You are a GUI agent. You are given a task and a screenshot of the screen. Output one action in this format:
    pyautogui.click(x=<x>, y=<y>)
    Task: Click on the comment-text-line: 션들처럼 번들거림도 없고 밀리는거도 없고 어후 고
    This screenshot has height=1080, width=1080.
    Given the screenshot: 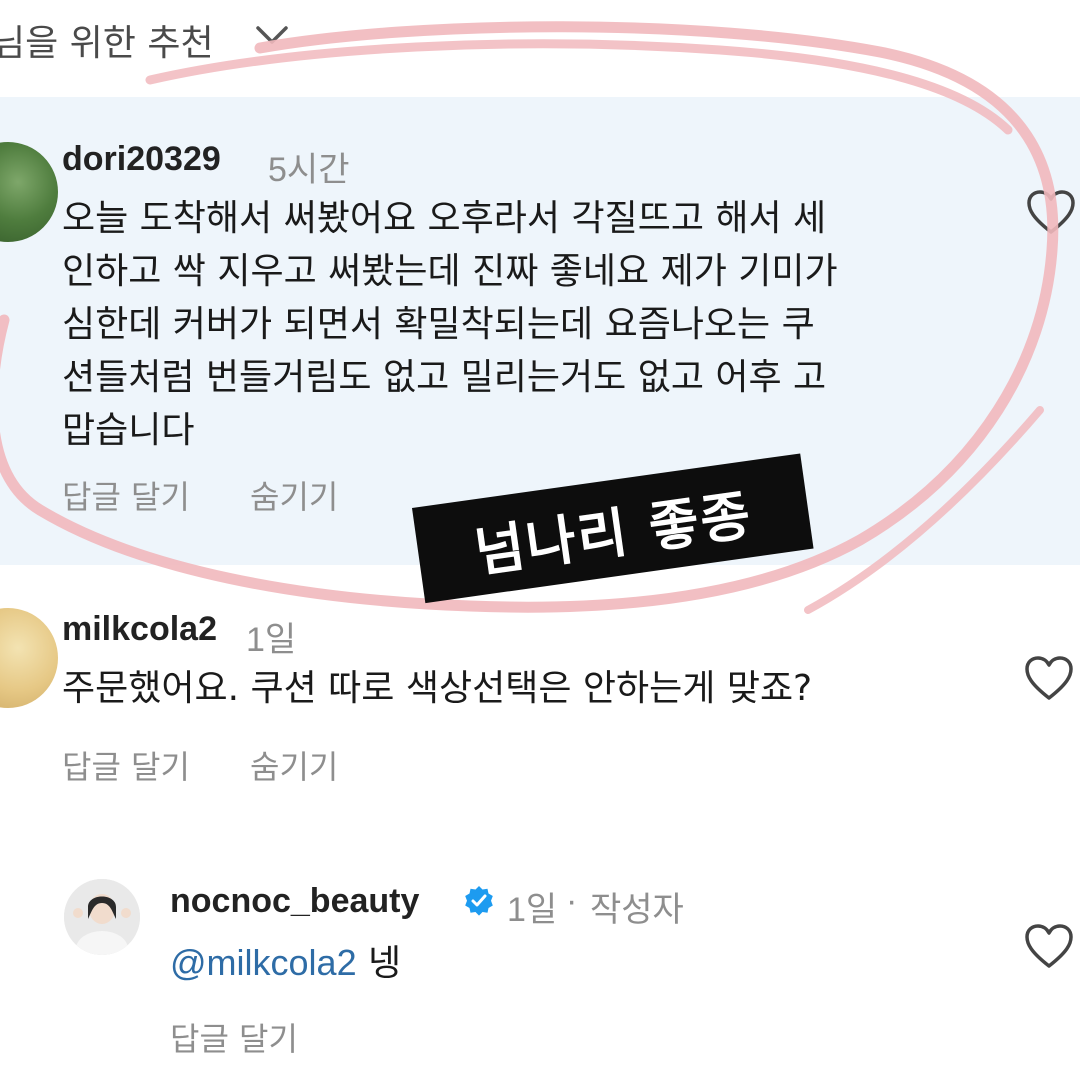 What is the action you would take?
    pyautogui.click(x=444, y=377)
    